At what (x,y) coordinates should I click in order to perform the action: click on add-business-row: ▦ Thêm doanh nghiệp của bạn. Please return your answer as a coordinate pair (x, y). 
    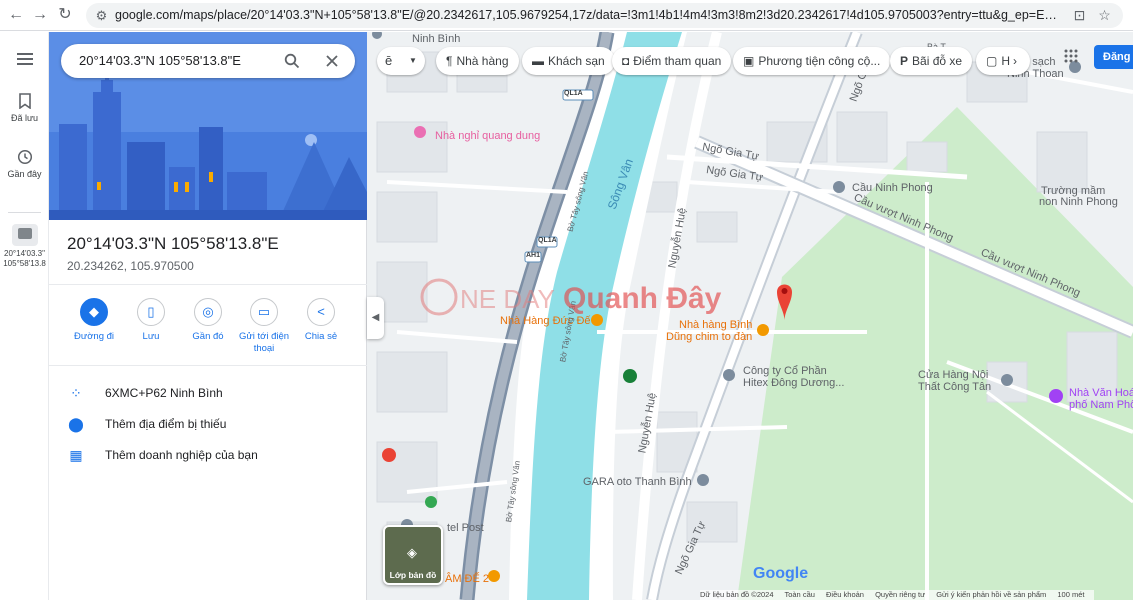
    Looking at the image, I should click on (208, 455).